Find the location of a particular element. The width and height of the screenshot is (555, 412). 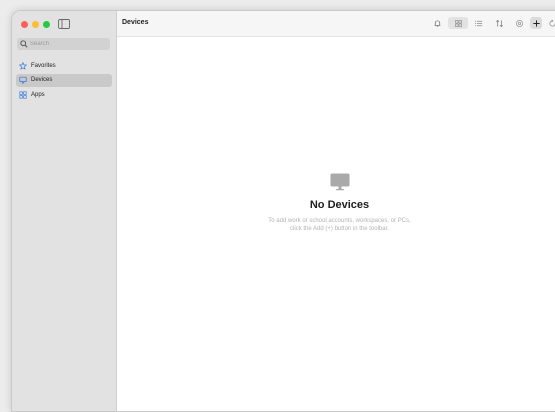

sidebar-toggle-icon is located at coordinates (64, 24).